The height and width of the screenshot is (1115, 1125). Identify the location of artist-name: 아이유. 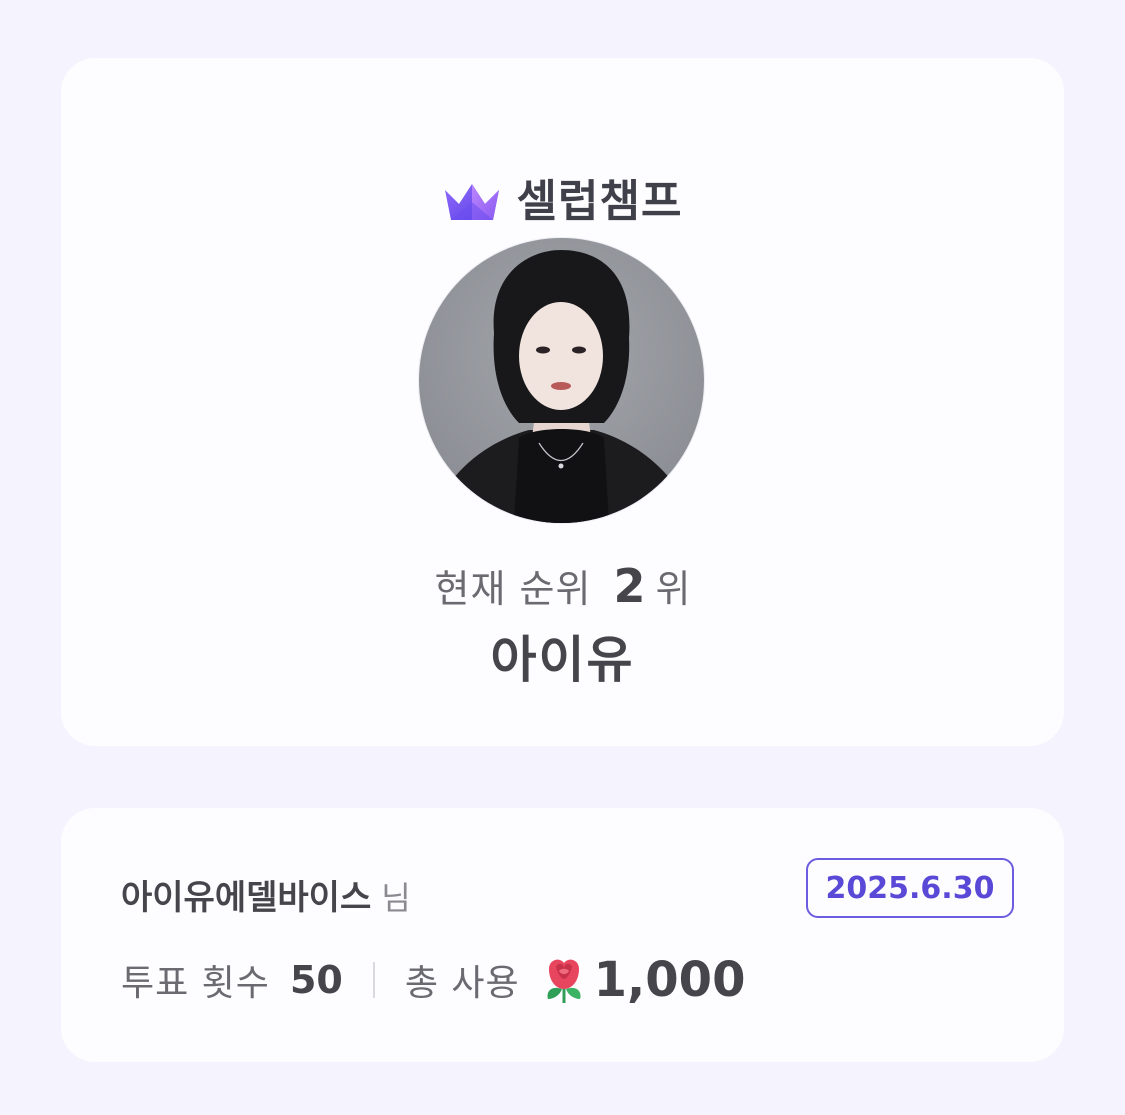
(562, 660).